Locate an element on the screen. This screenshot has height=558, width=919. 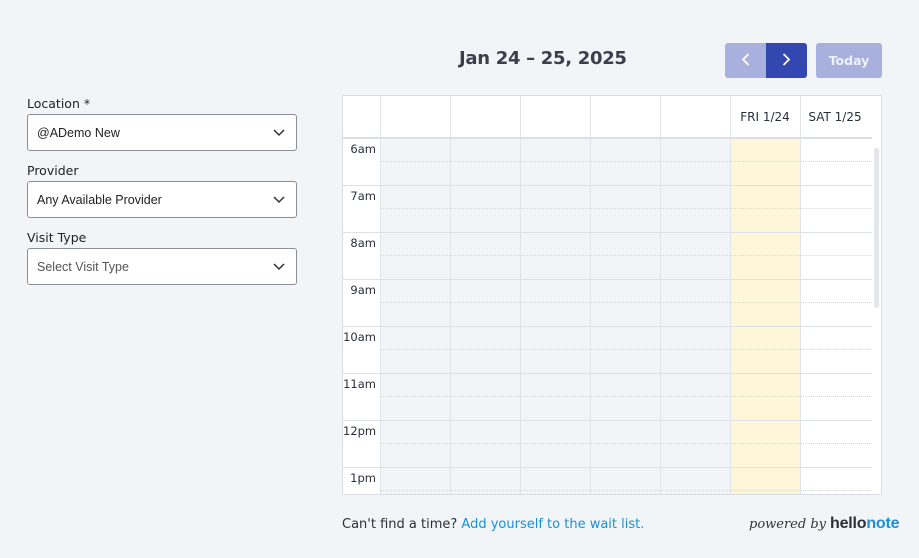
visit-type-field: Visit Type Select Visit Type is located at coordinates (162, 257).